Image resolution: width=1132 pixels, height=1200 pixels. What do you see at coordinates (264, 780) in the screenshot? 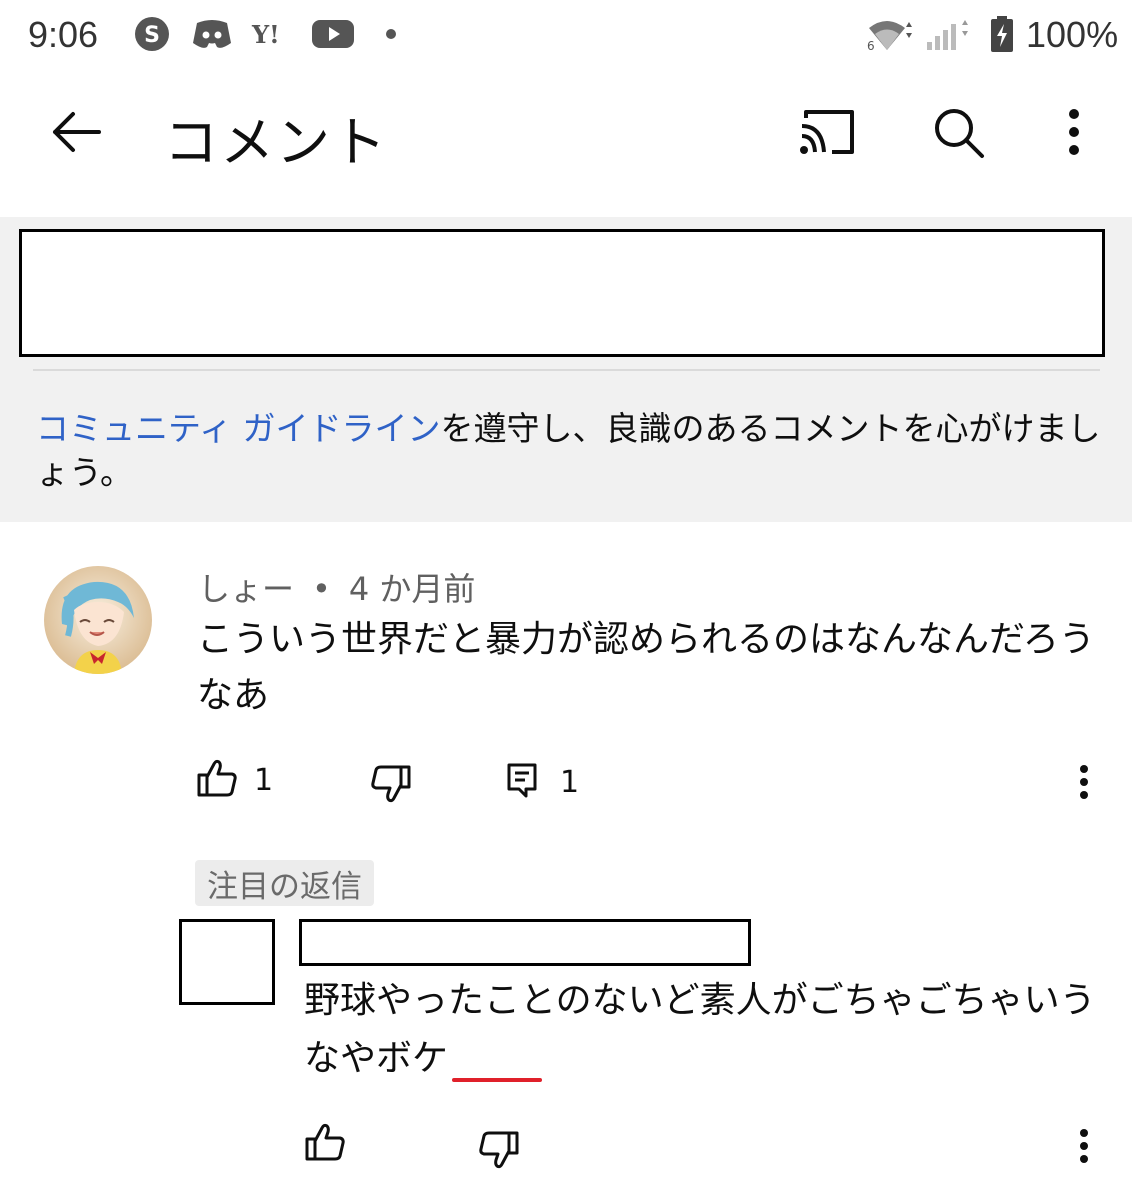
I see `like-count: 1` at bounding box center [264, 780].